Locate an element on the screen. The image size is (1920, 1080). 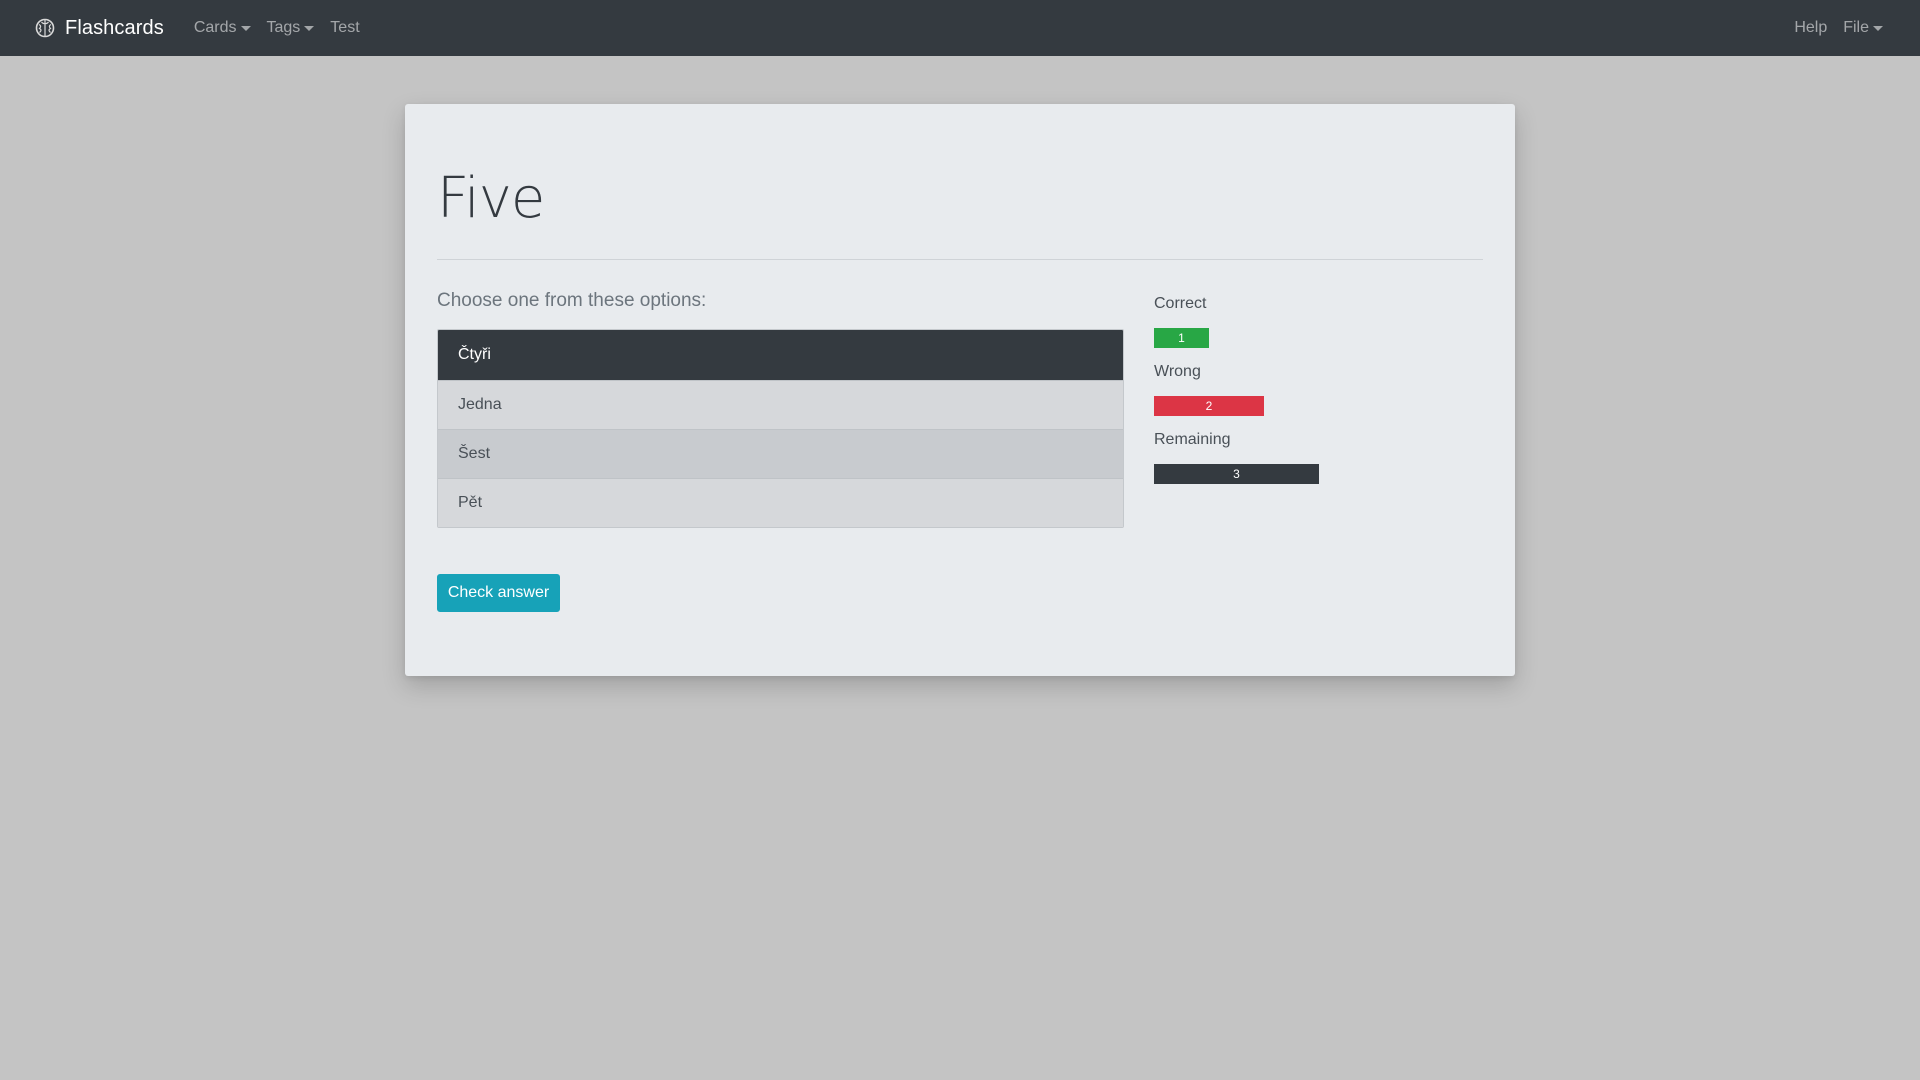
remaining-label: Remaining is located at coordinates (1192, 439).